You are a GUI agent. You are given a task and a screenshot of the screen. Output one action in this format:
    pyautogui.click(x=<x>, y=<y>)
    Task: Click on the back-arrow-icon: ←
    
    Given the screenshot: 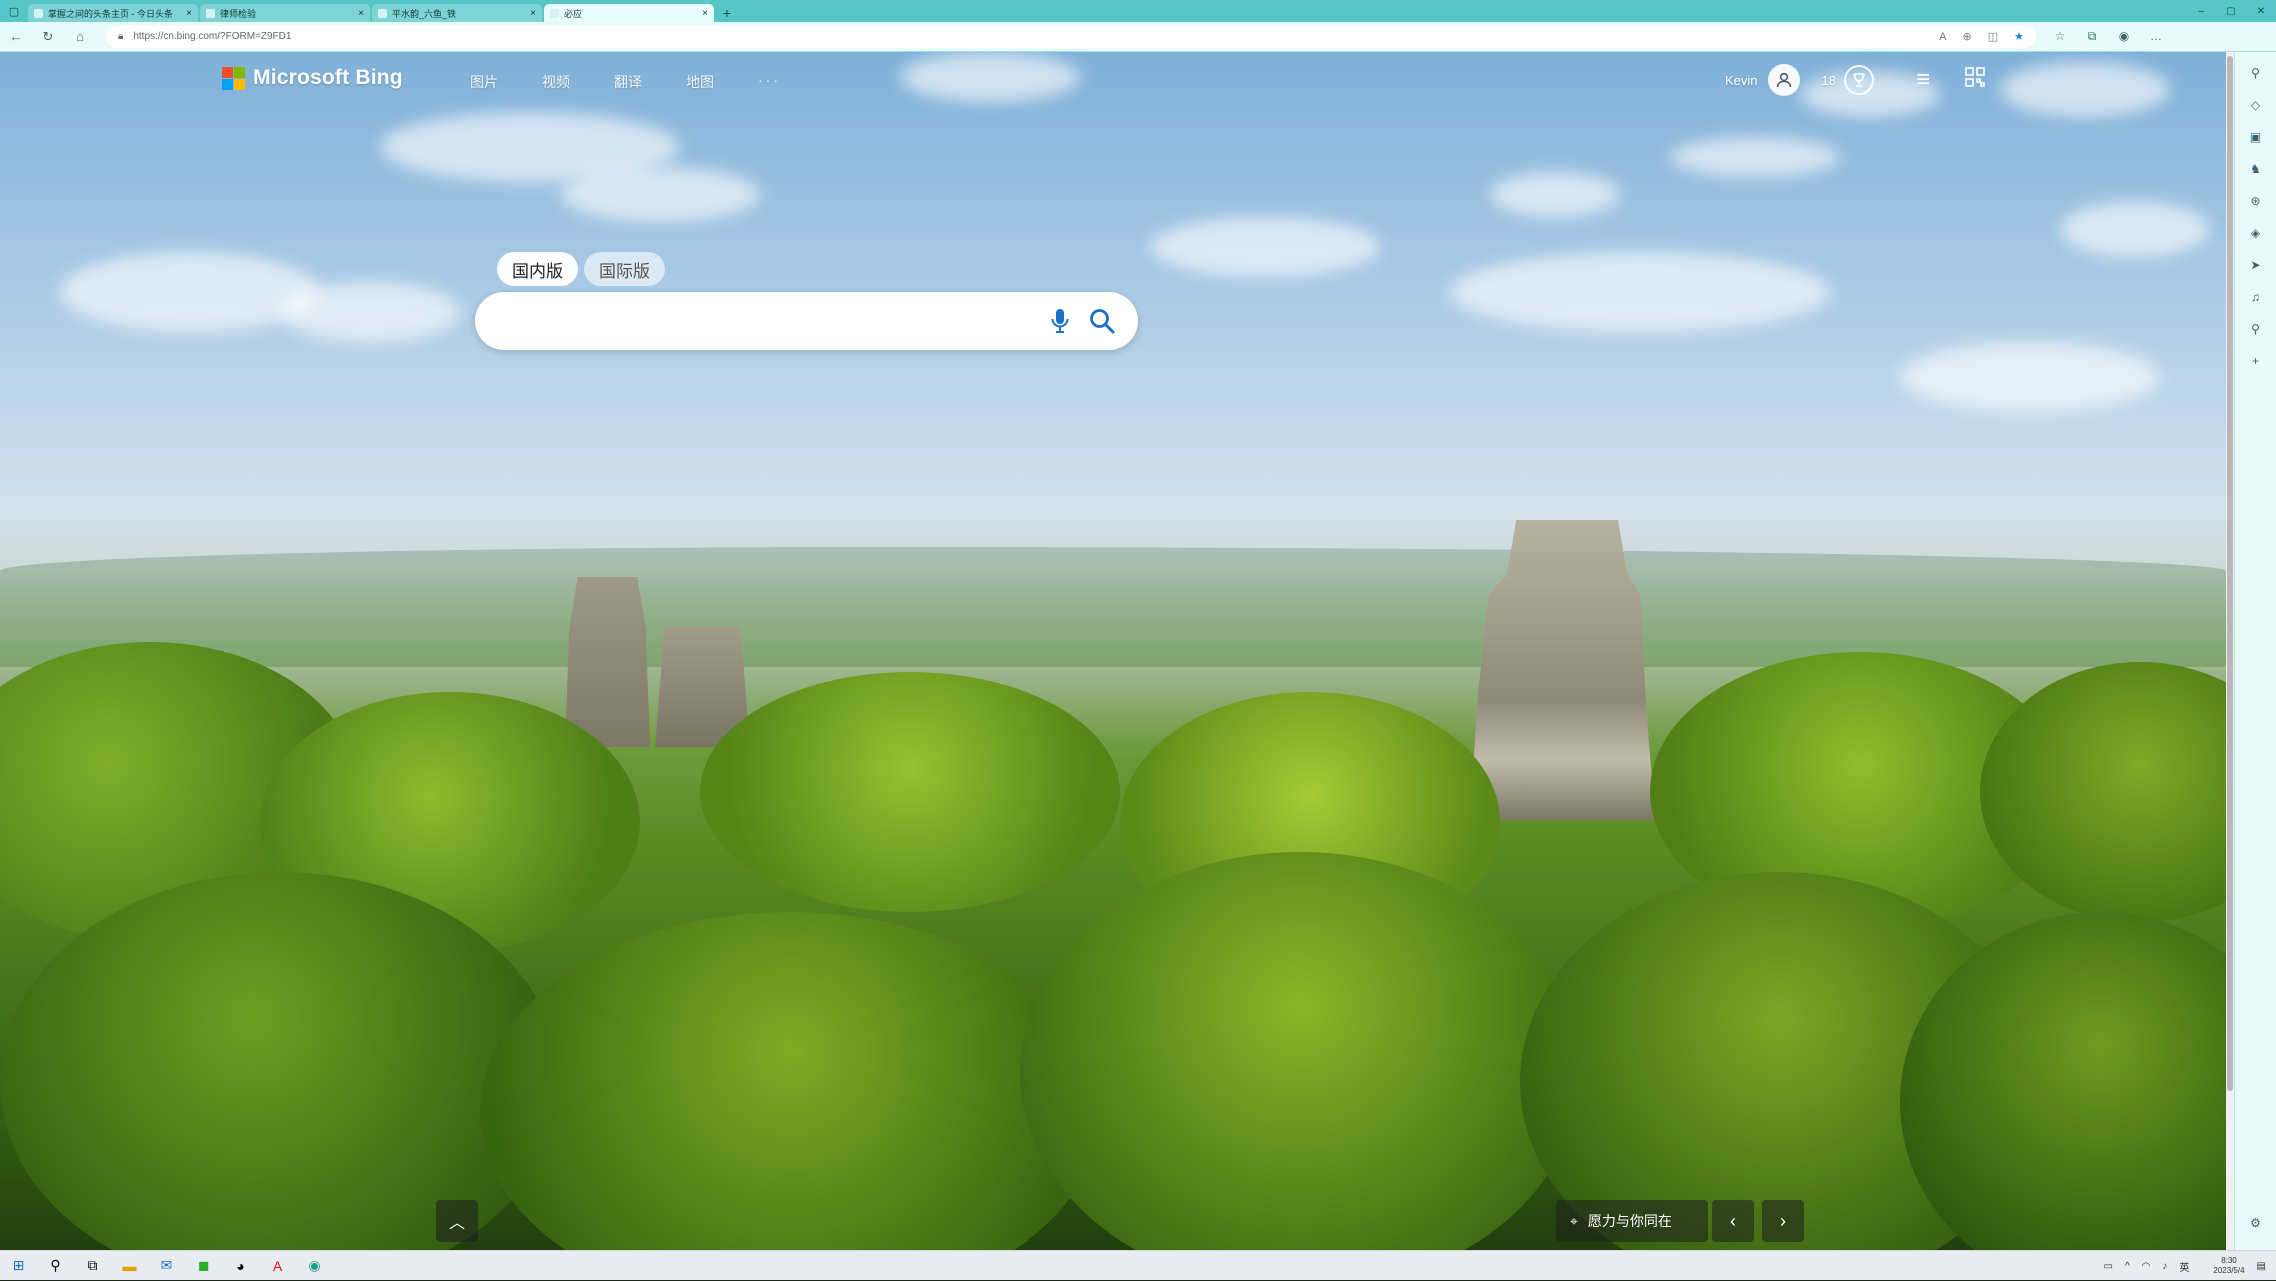 What is the action you would take?
    pyautogui.click(x=16, y=37)
    